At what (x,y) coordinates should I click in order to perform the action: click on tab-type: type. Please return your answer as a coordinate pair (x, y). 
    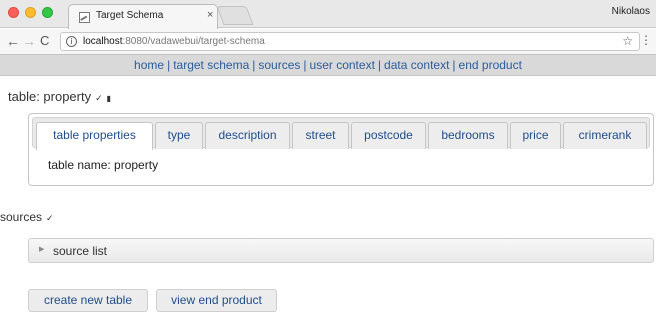
    Looking at the image, I should click on (179, 135).